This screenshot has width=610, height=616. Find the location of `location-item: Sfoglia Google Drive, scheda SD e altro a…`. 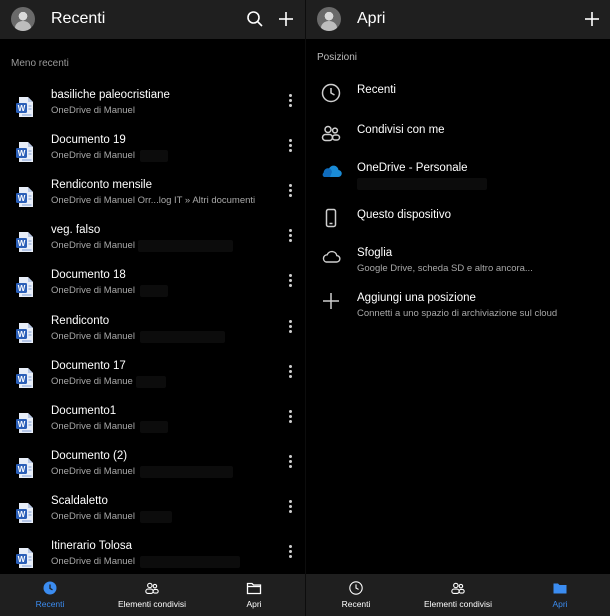

location-item: Sfoglia Google Drive, scheda SD e altro a… is located at coordinates (458, 265).